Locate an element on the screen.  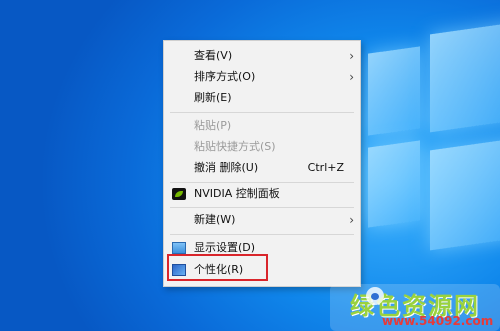
site-watermark: 绿色资源网 www.54092.com is located at coordinates (415, 307).